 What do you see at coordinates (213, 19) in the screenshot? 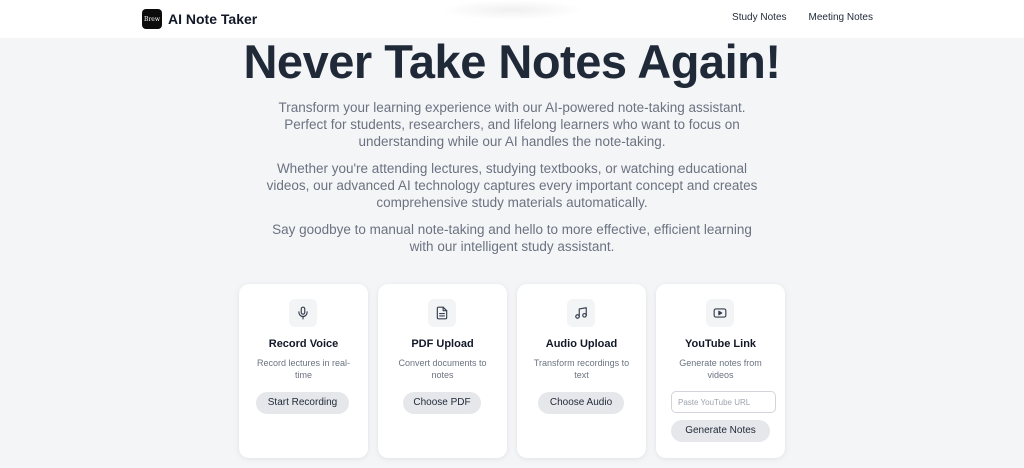
I see `brand-name: AI Note Taker` at bounding box center [213, 19].